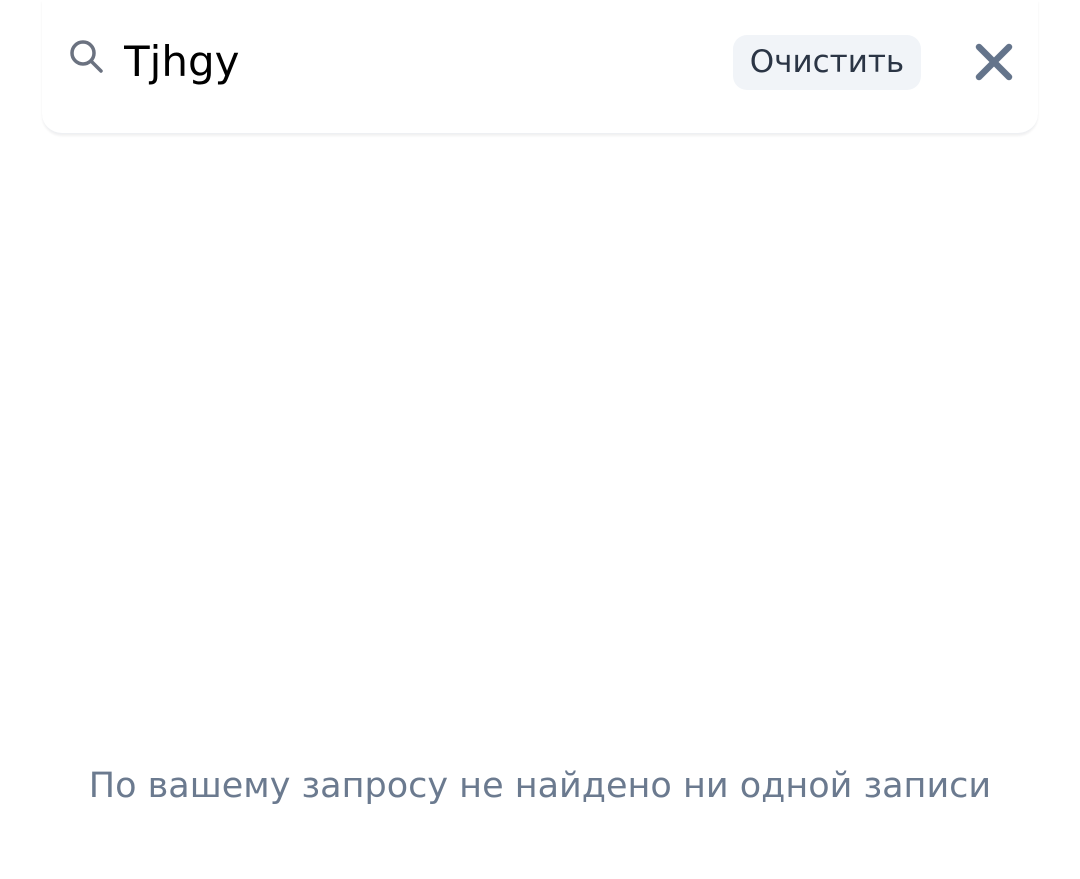 The width and height of the screenshot is (1080, 879). I want to click on clear-button: Очистить, so click(827, 62).